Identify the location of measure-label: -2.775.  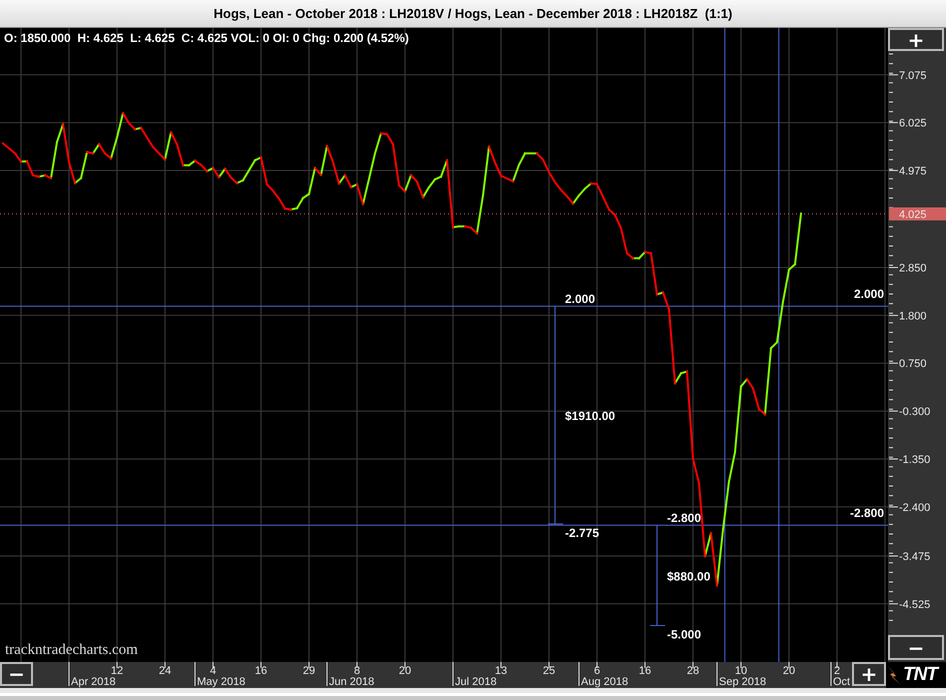
(582, 533).